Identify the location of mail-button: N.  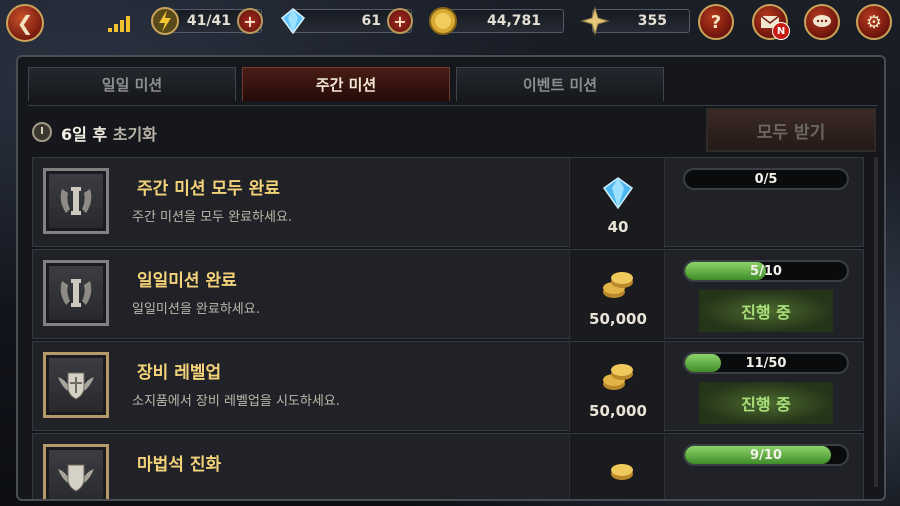
(771, 22).